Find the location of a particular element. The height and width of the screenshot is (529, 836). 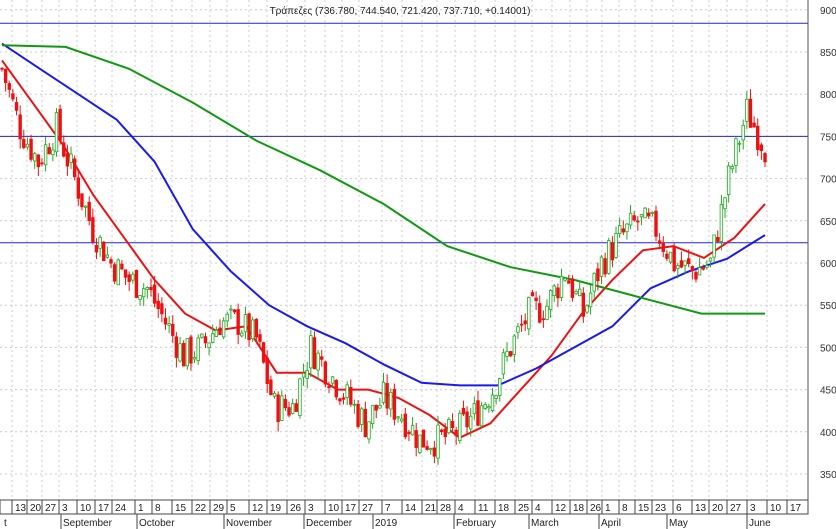

y-tick-label: 850 is located at coordinates (828, 53).